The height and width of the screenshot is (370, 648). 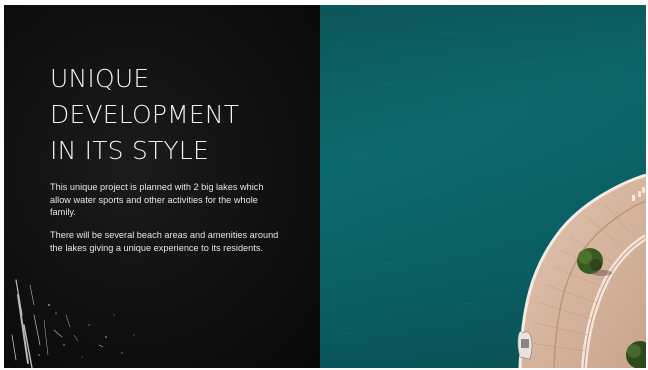 What do you see at coordinates (73, 323) in the screenshot?
I see `grunge-texture-decoration` at bounding box center [73, 323].